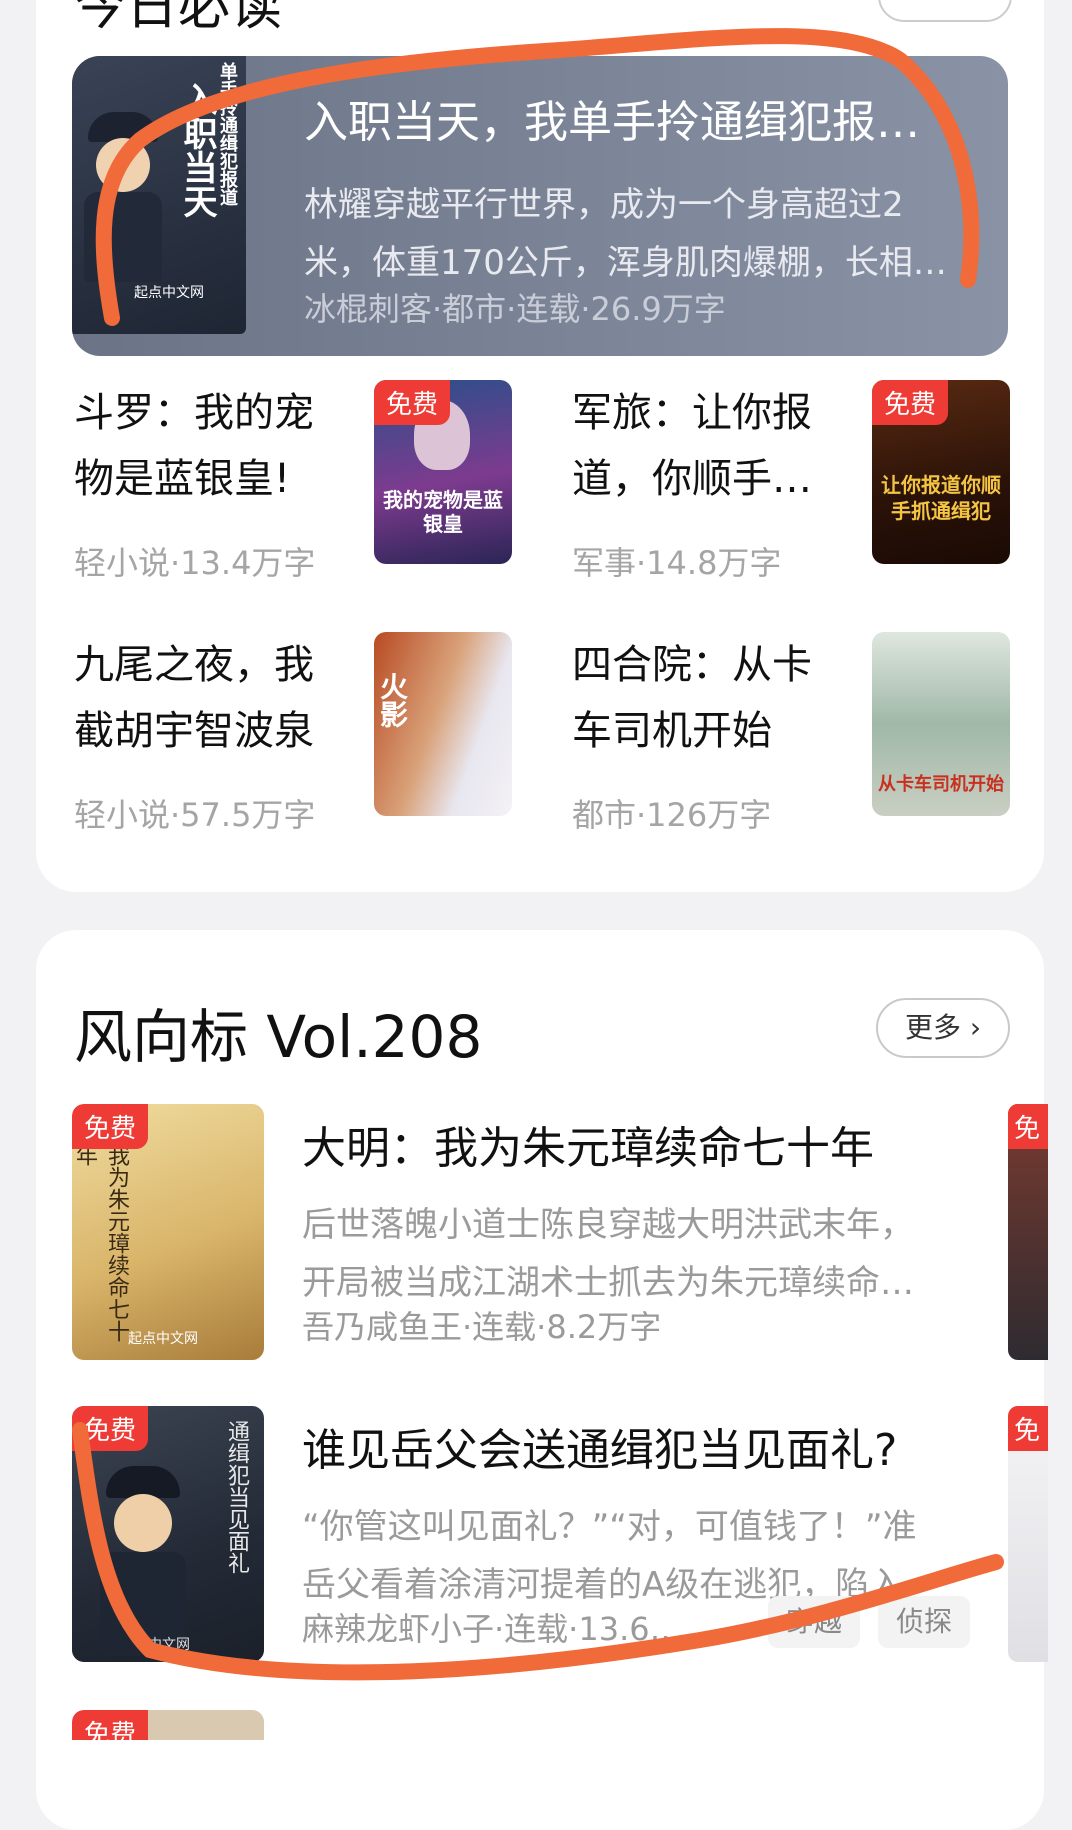 The height and width of the screenshot is (1830, 1072). I want to click on grid-book: 九尾之夜，我截胡宇智波泉 轻小说·57.5万字 火影, so click(309, 733).